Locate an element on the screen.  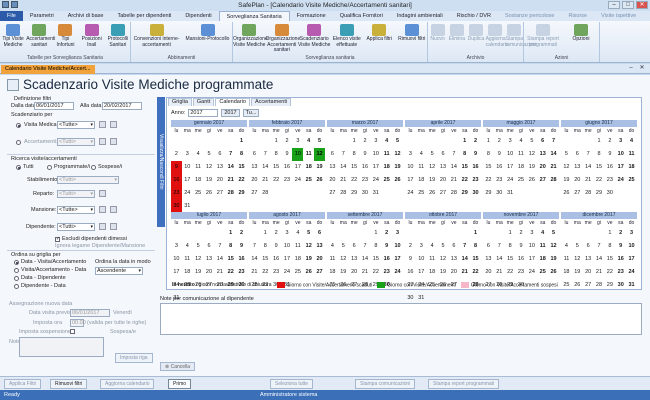
day-cell: 13 is located at coordinates (254, 167).